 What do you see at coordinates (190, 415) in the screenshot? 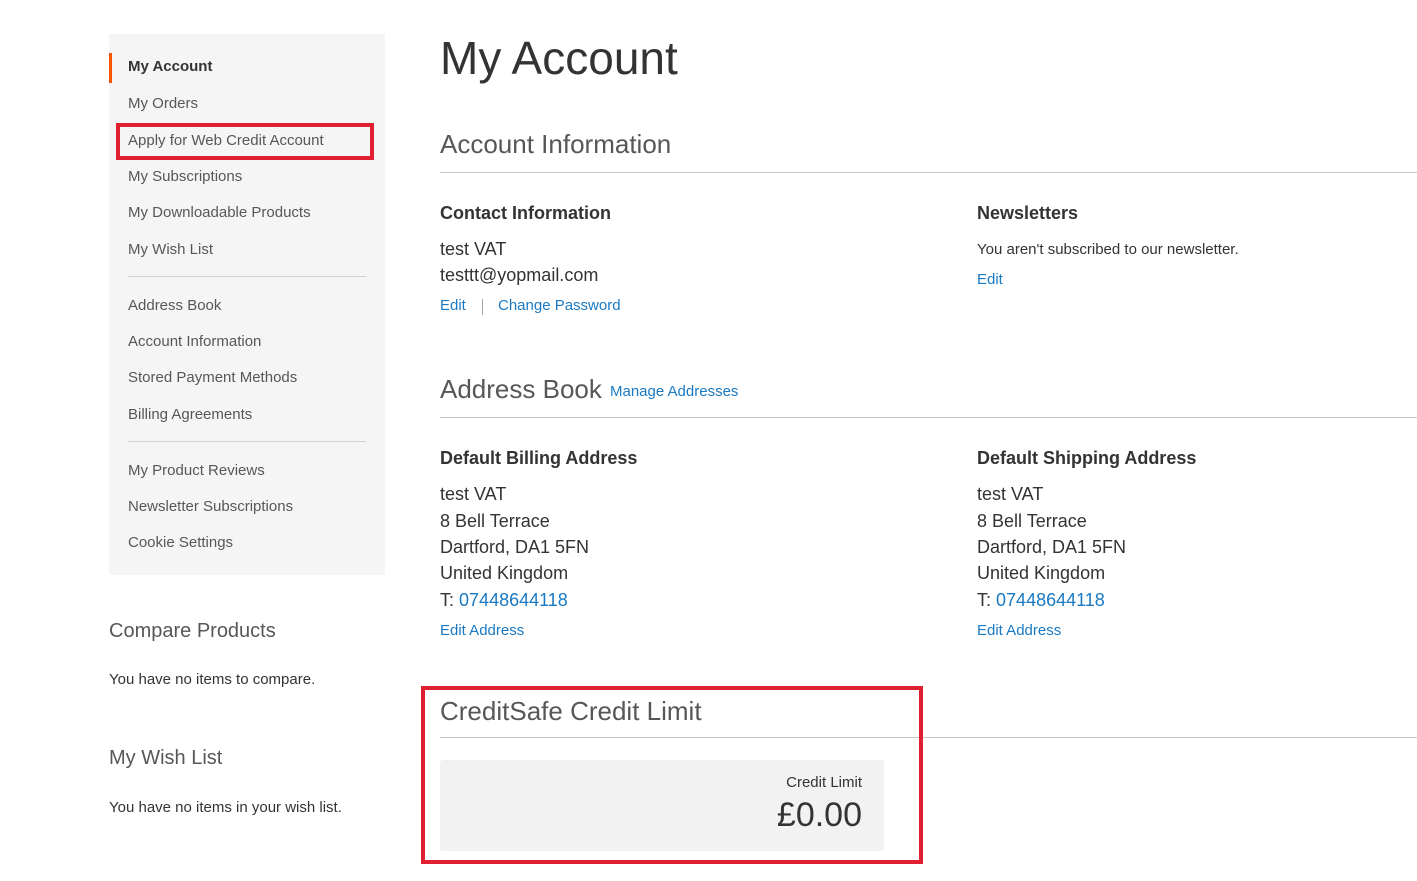
I see `sidebar-item-billing-agreements: Billing Agreements` at bounding box center [190, 415].